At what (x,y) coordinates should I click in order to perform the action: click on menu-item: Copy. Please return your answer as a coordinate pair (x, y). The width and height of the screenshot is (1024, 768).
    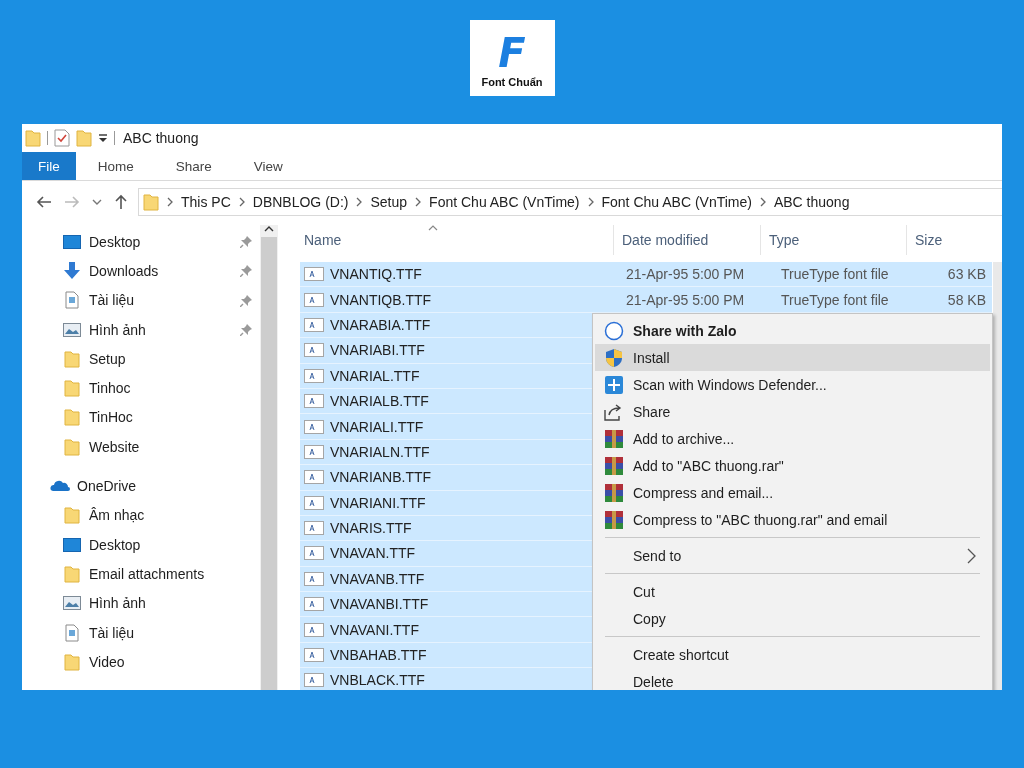
    Looking at the image, I should click on (792, 618).